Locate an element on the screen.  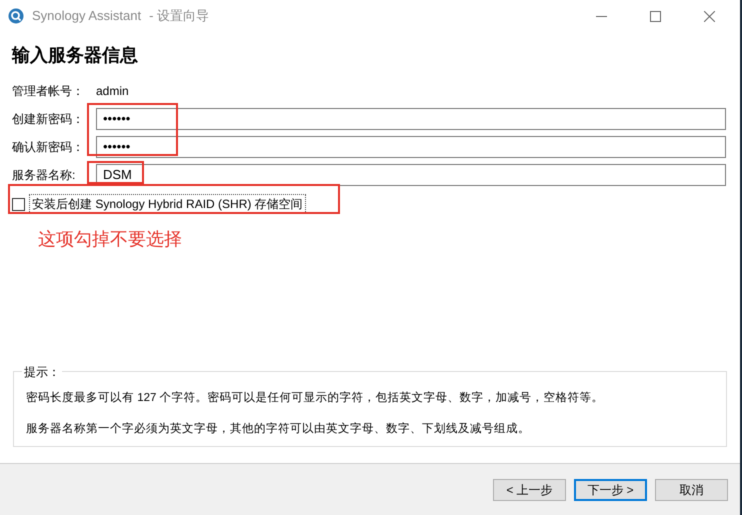
wizard-button: < 上一步 is located at coordinates (529, 489).